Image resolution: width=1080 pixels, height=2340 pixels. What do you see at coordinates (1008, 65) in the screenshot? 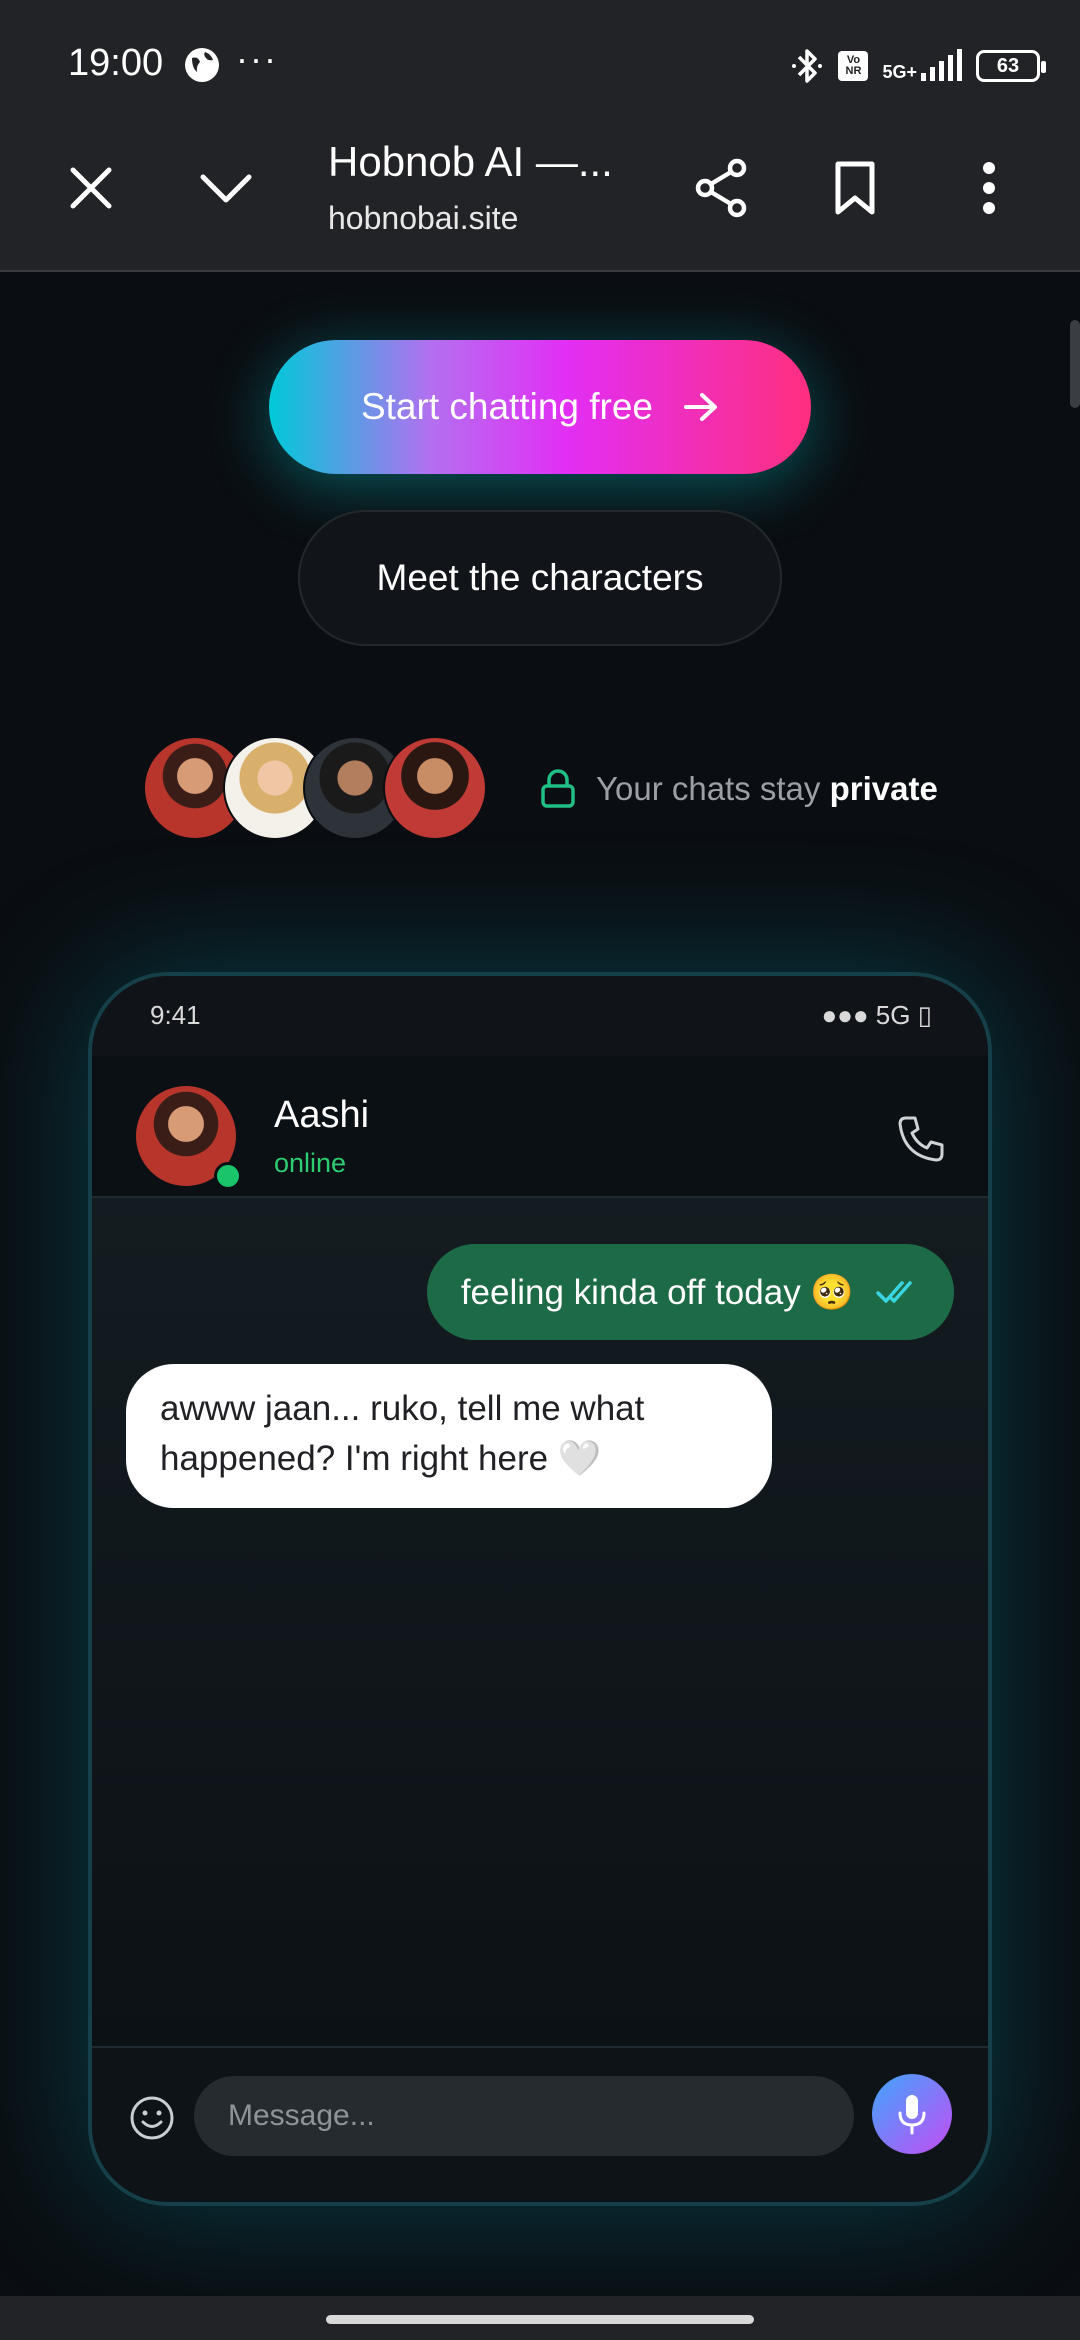
I see `battery-level: 63` at bounding box center [1008, 65].